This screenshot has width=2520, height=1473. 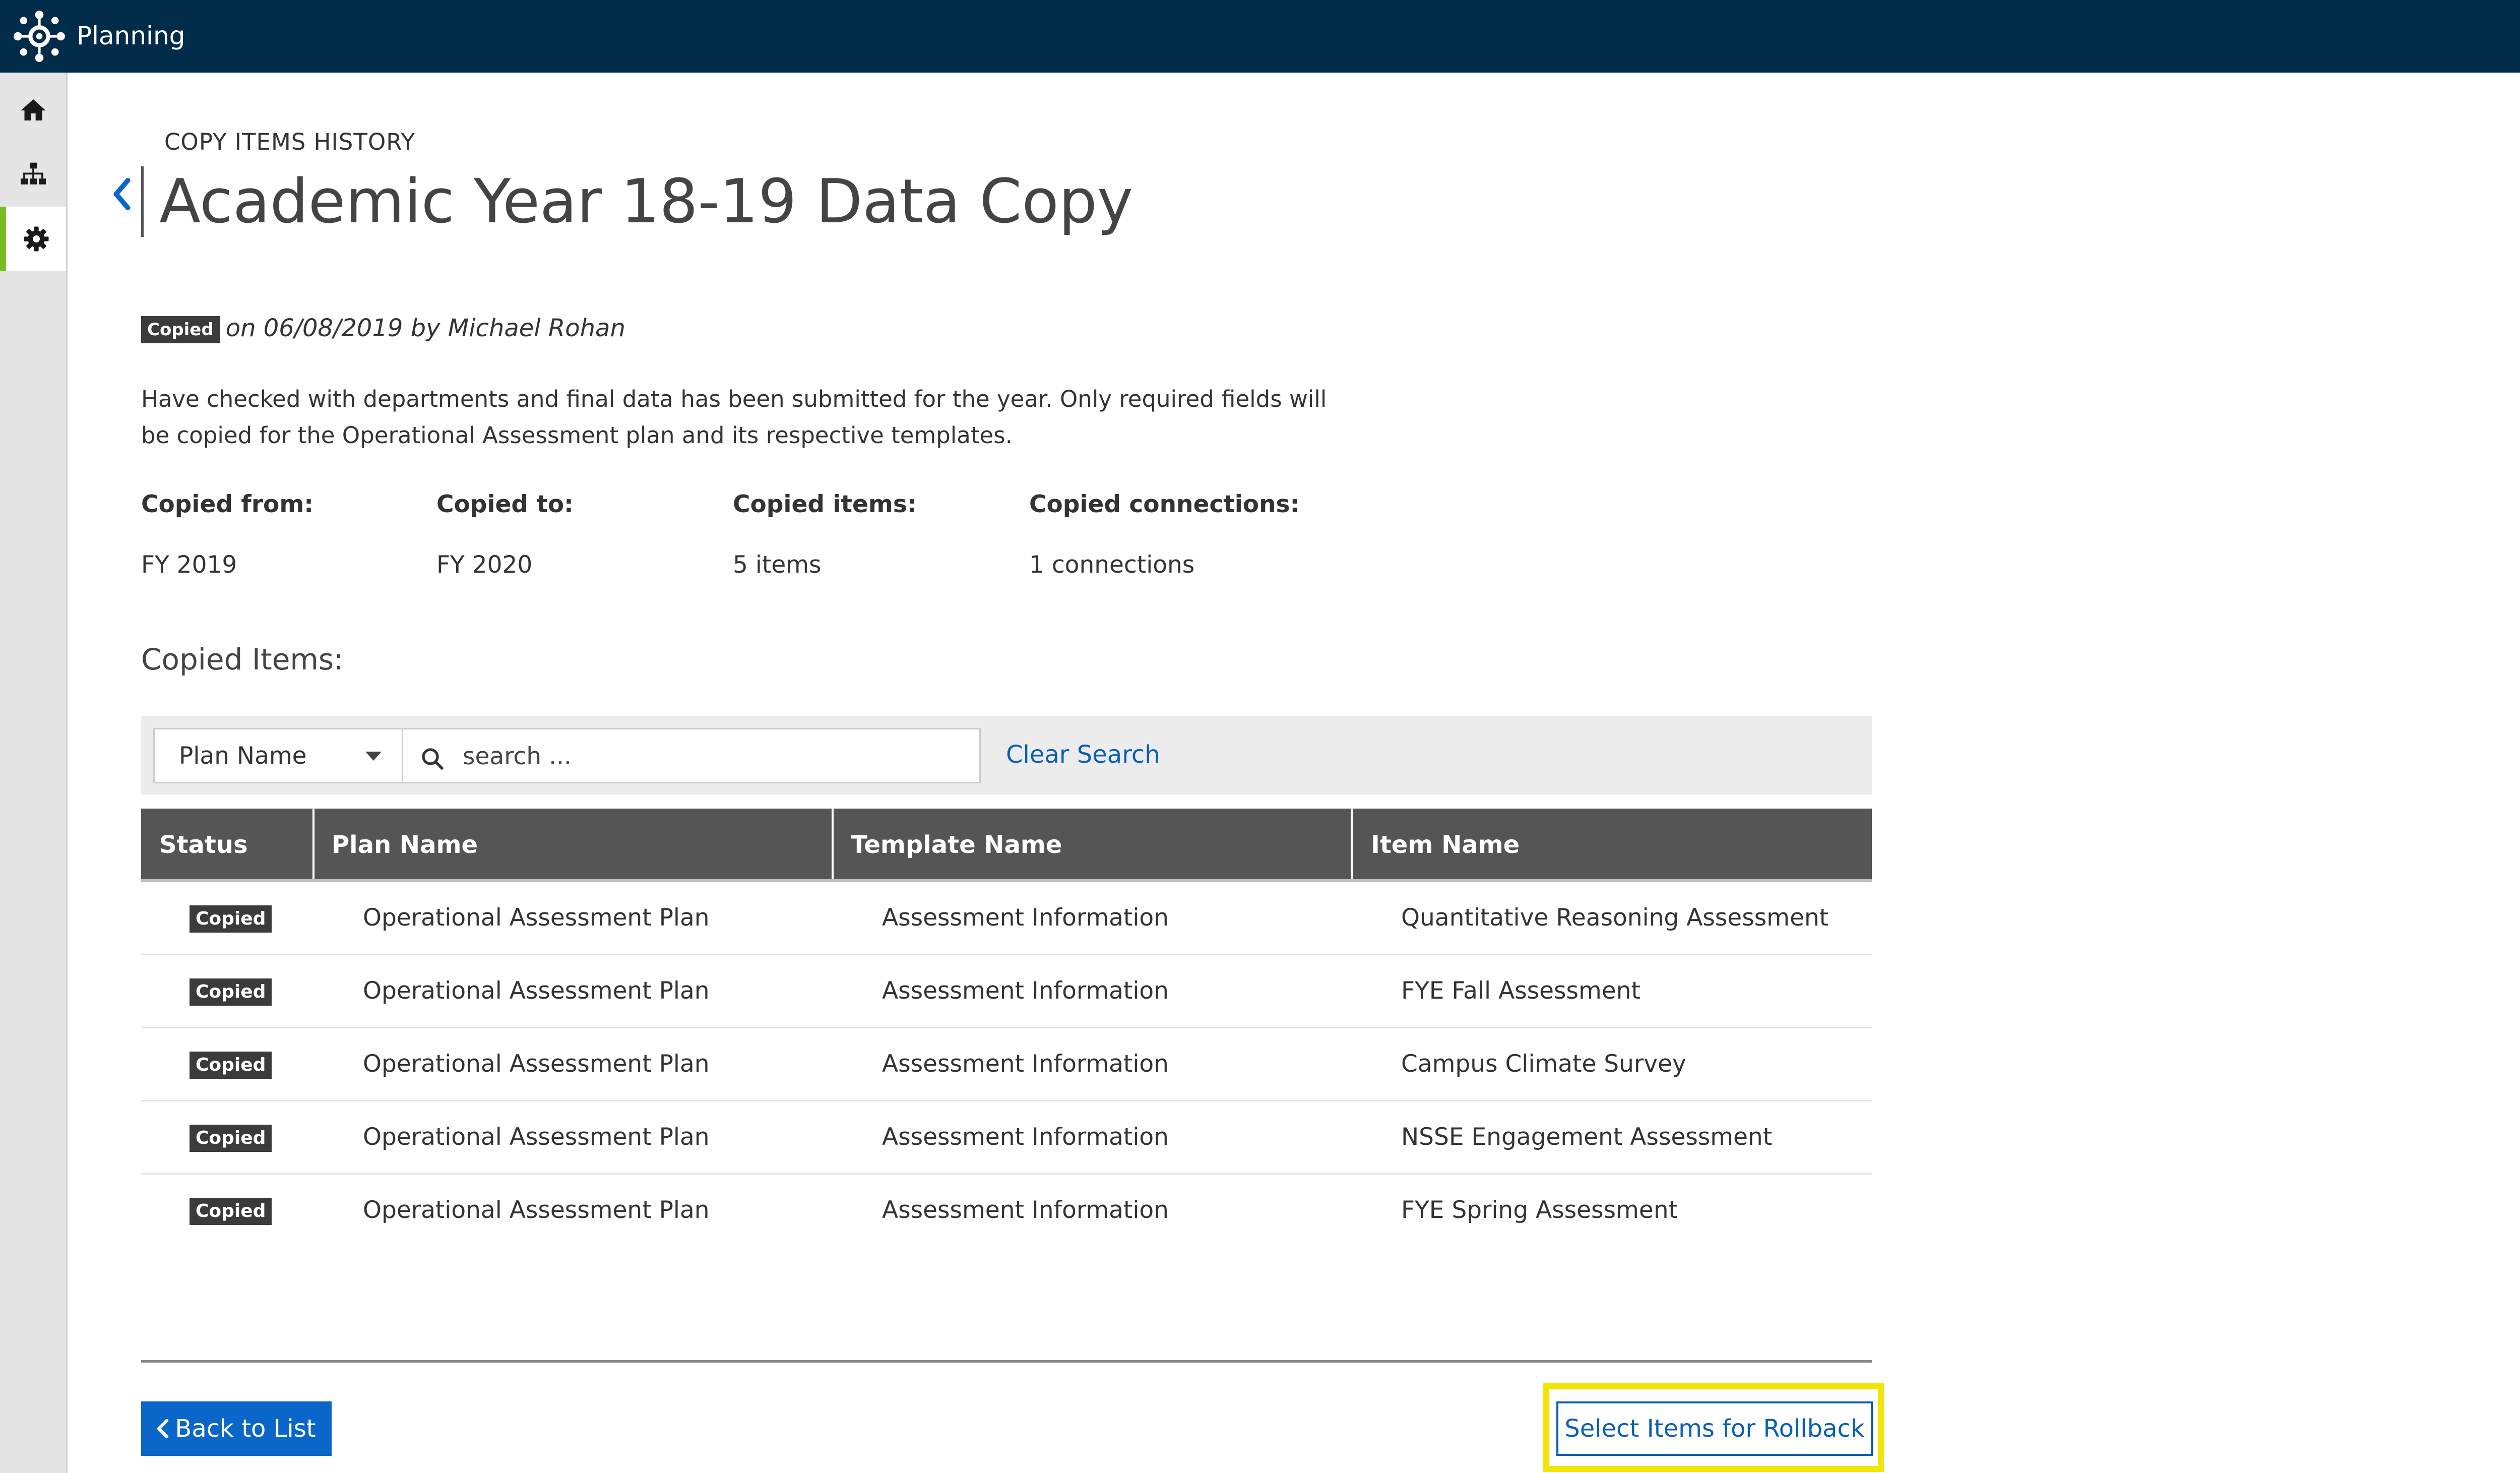 What do you see at coordinates (1521, 991) in the screenshot?
I see `item-name-cell: FYE Fall Assessment` at bounding box center [1521, 991].